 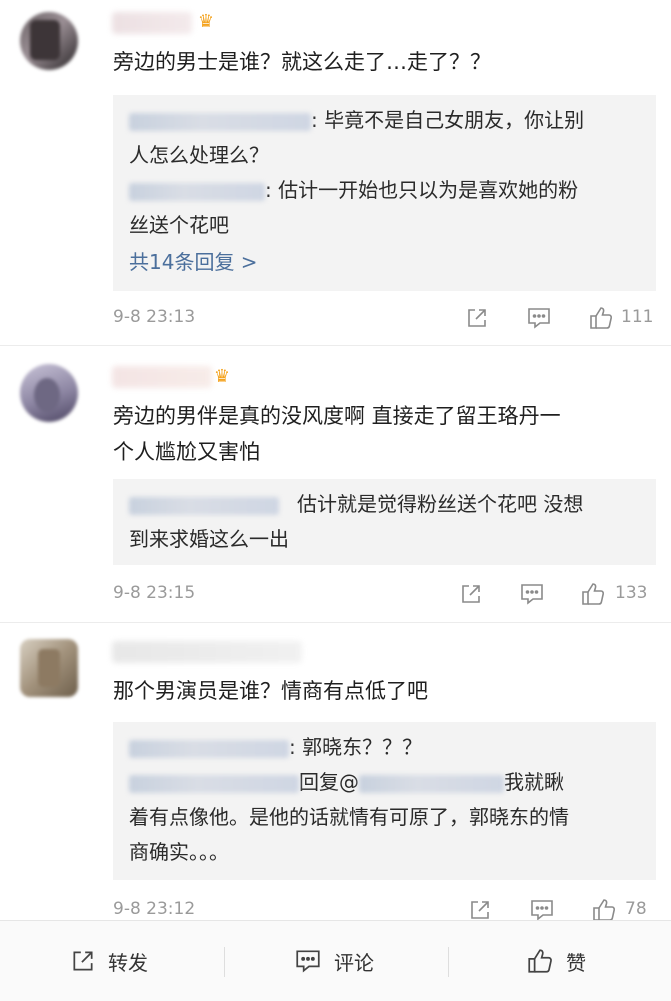 What do you see at coordinates (431, 783) in the screenshot?
I see `mention-blurred` at bounding box center [431, 783].